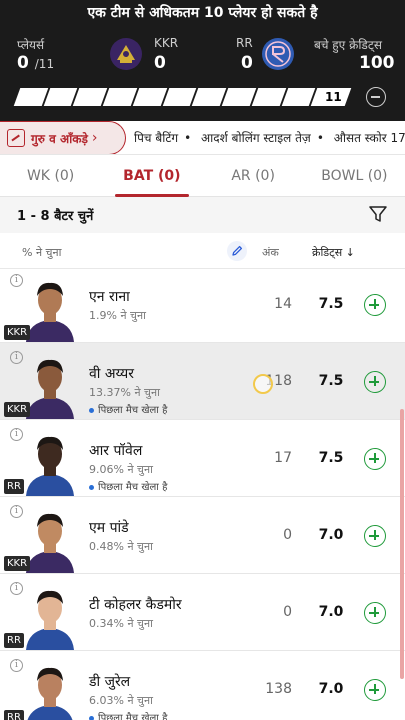 This screenshot has height=720, width=405. Describe the element at coordinates (348, 45) in the screenshot. I see `credits-label: बचे हुए क्रेडिट्स` at that location.